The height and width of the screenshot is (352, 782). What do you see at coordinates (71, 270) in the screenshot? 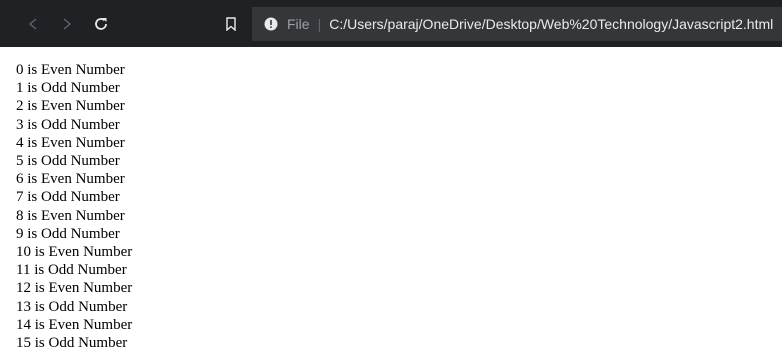
I see `output-line: 11 is Odd Number` at bounding box center [71, 270].